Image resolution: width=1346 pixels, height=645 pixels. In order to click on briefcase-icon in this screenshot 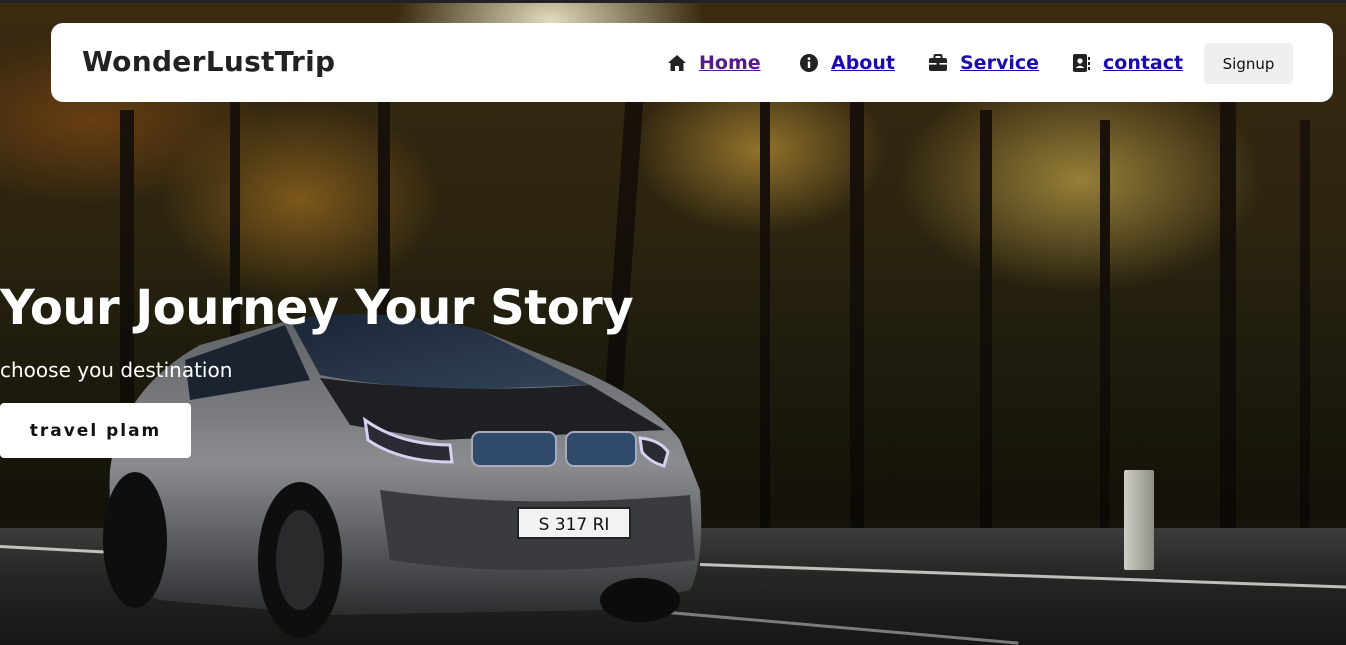, I will do `click(938, 63)`.